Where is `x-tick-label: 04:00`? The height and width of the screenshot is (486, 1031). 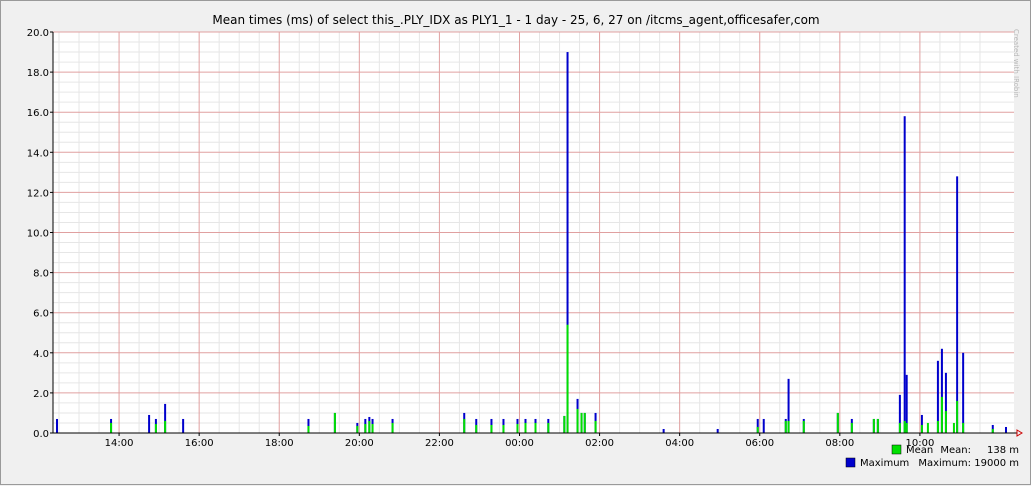
x-tick-label: 04:00 is located at coordinates (679, 443).